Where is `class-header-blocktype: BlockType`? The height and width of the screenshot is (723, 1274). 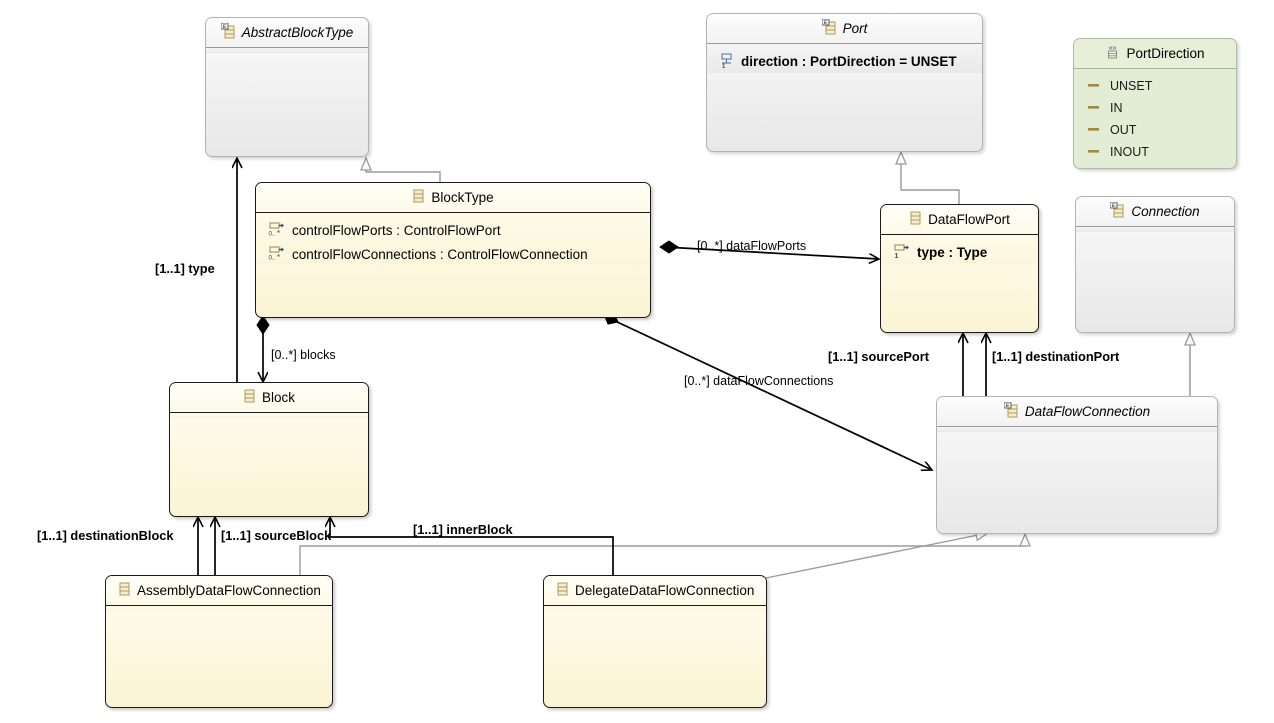
class-header-blocktype: BlockType is located at coordinates (453, 198).